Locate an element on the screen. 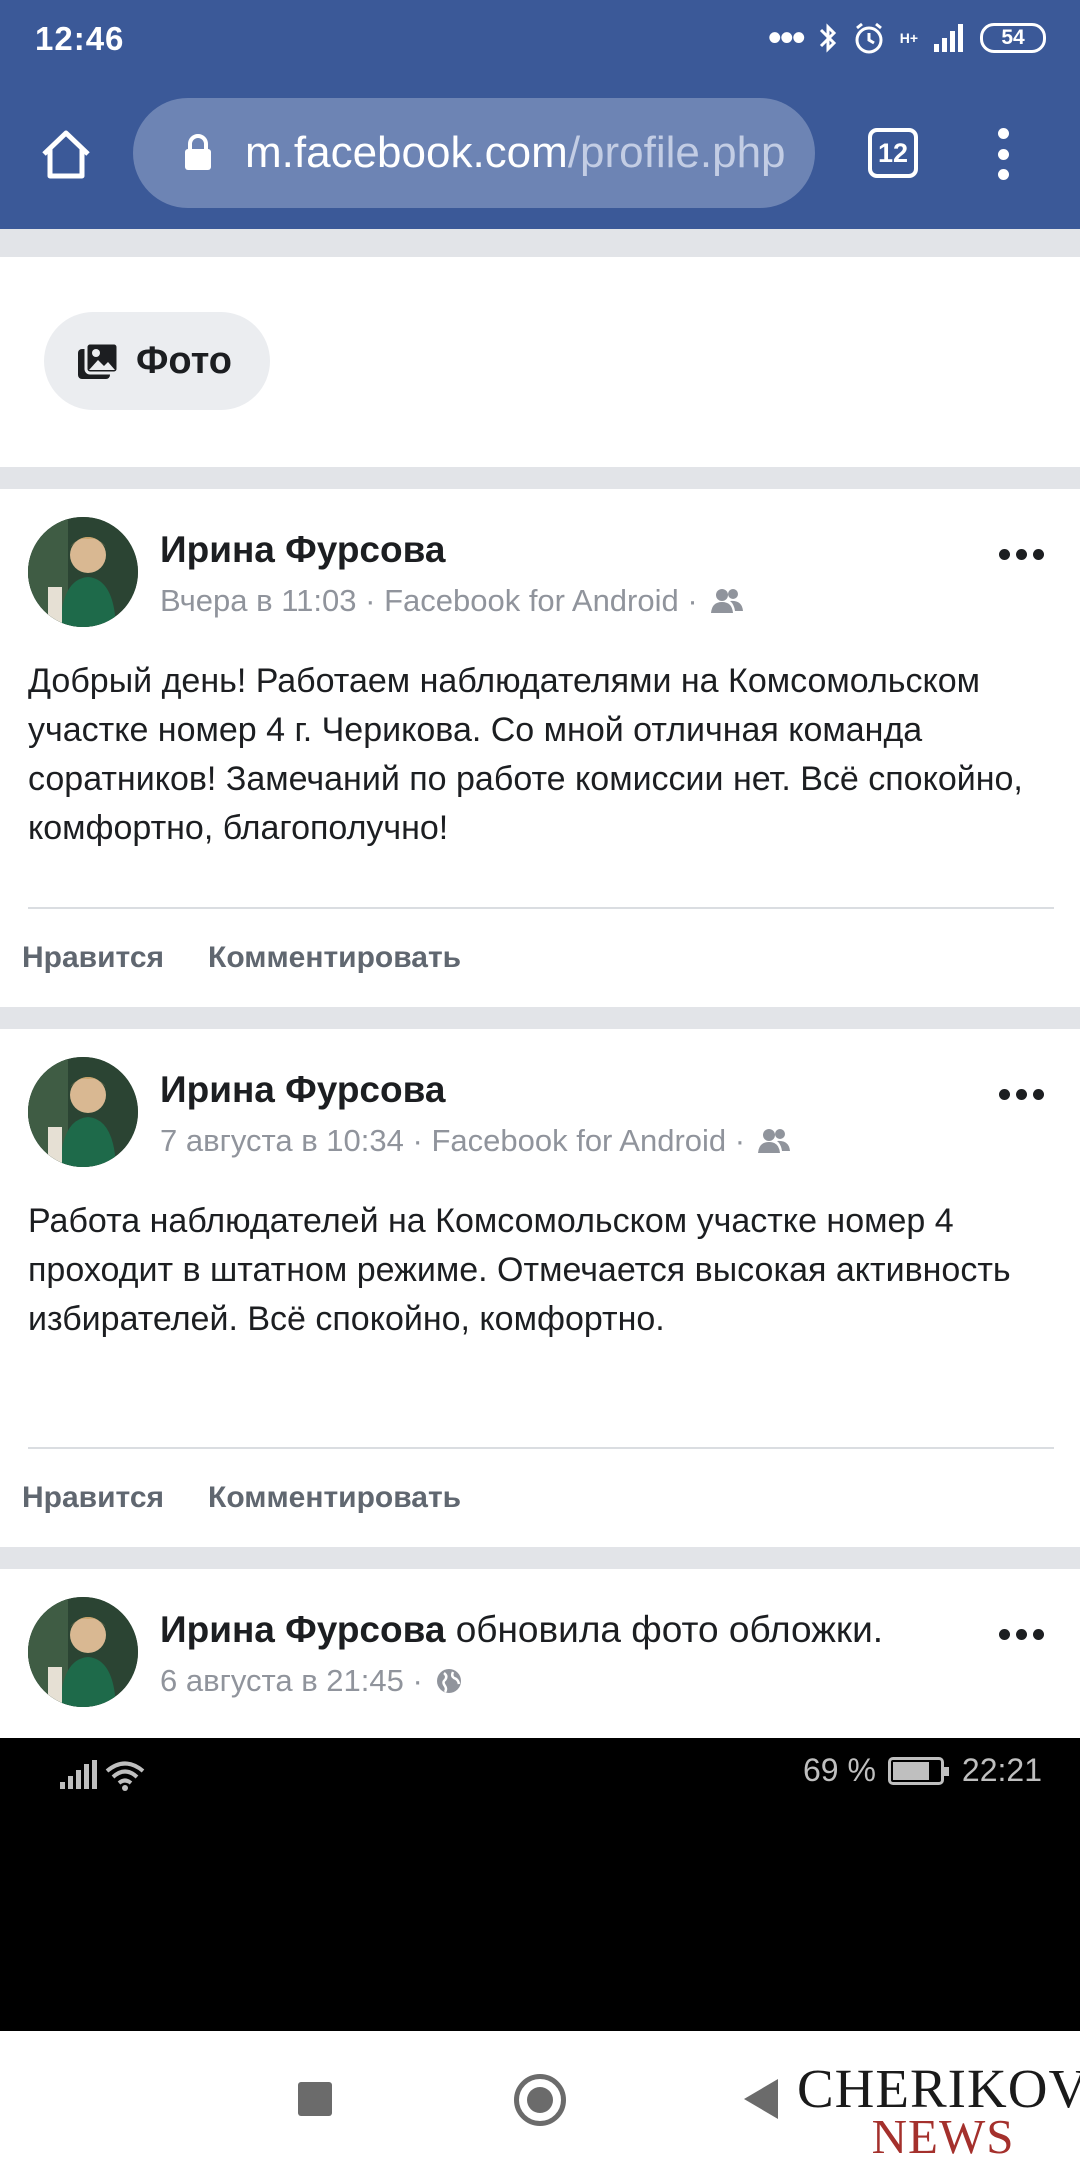 This screenshot has height=2160, width=1080. status-bar: 12:46 ••• H+ 54 is located at coordinates (540, 39).